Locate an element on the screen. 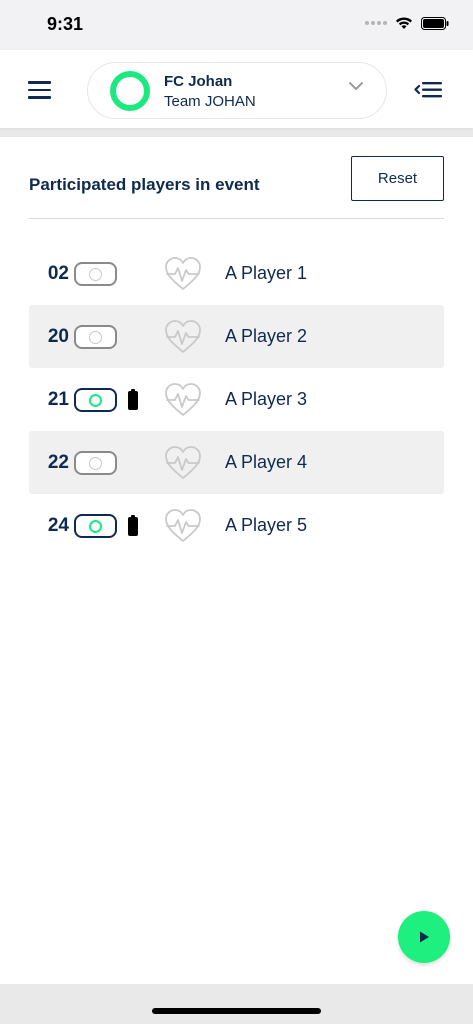 This screenshot has width=473, height=1024. player-row: 22 A Player 4 is located at coordinates (236, 462).